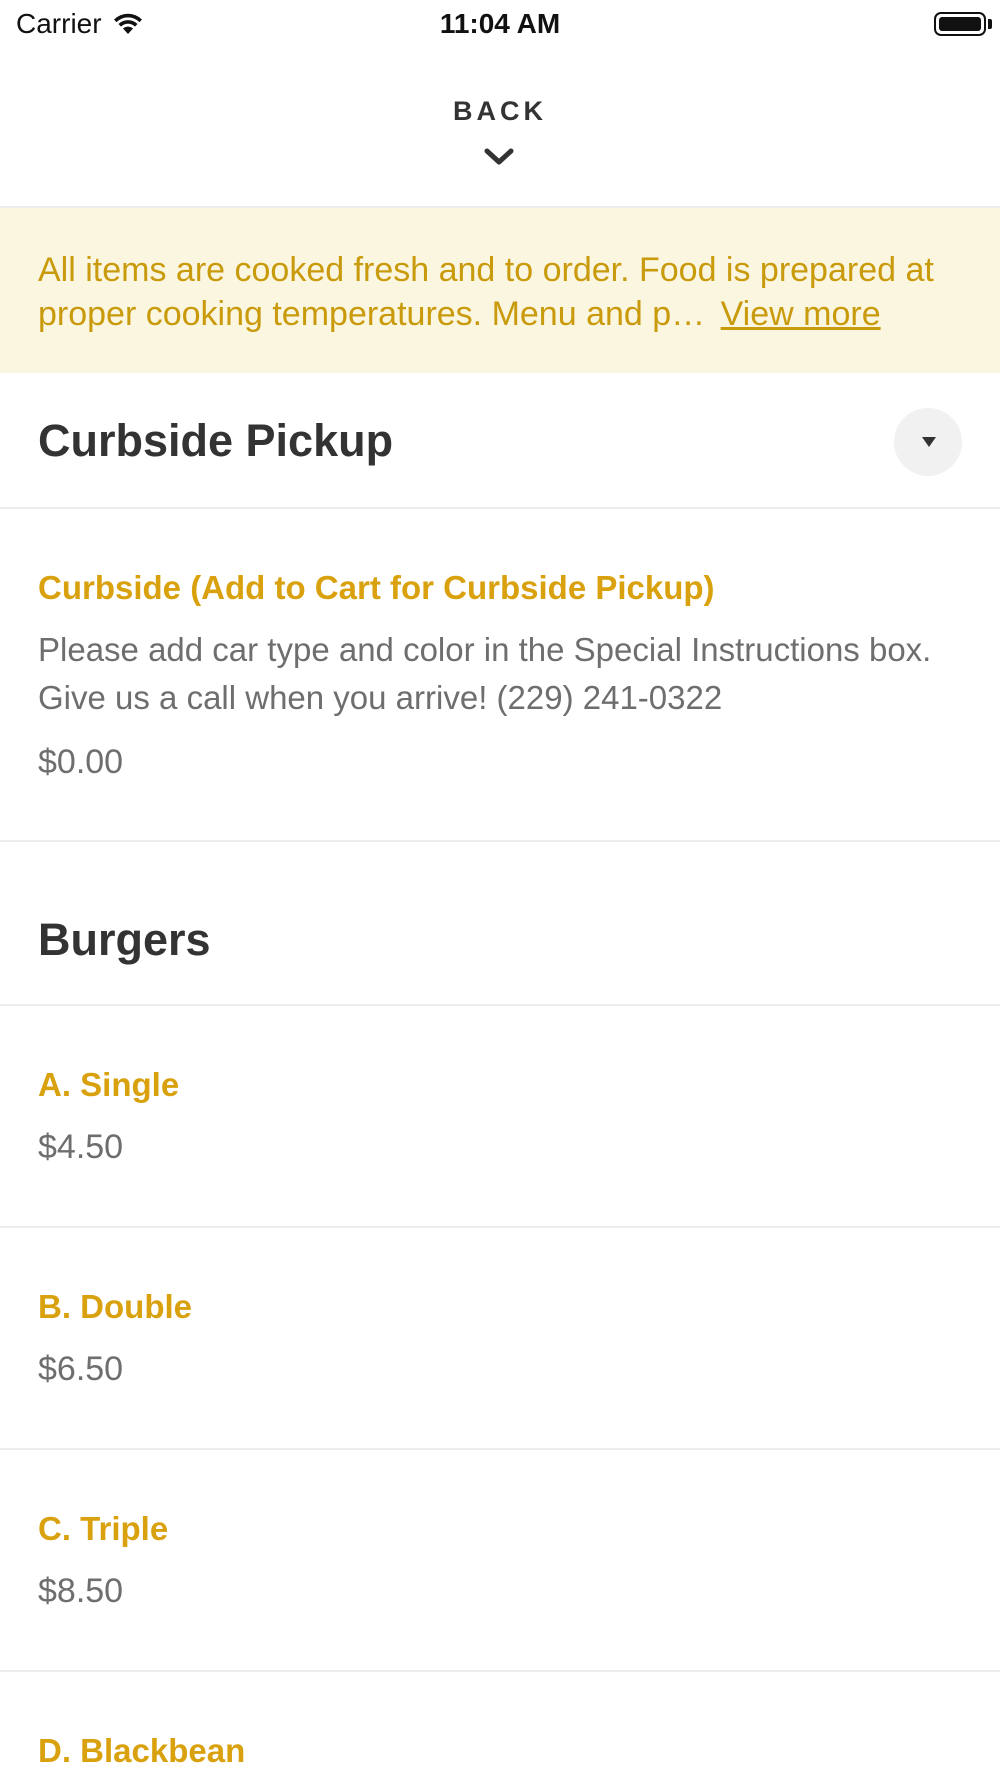 This screenshot has width=1000, height=1778. What do you see at coordinates (500, 1725) in the screenshot?
I see `menu-item: D. Blackbean` at bounding box center [500, 1725].